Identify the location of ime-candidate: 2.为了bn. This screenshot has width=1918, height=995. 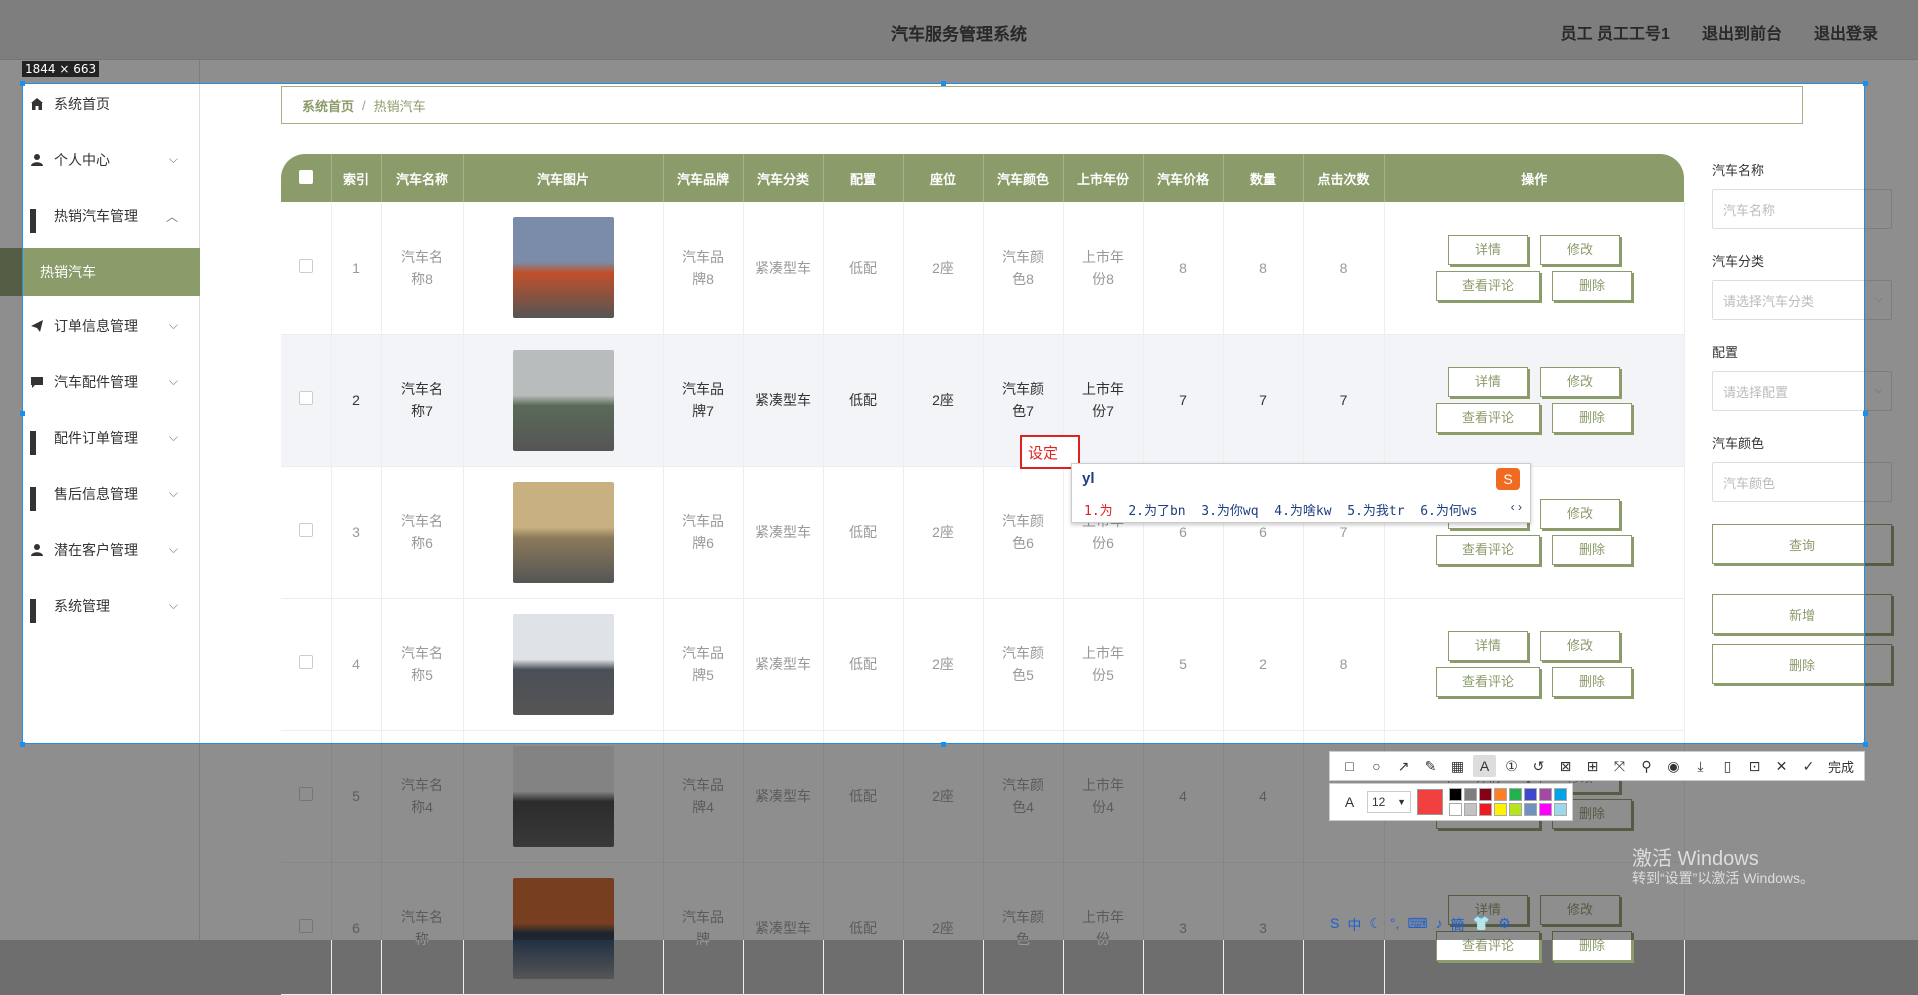
(1156, 511).